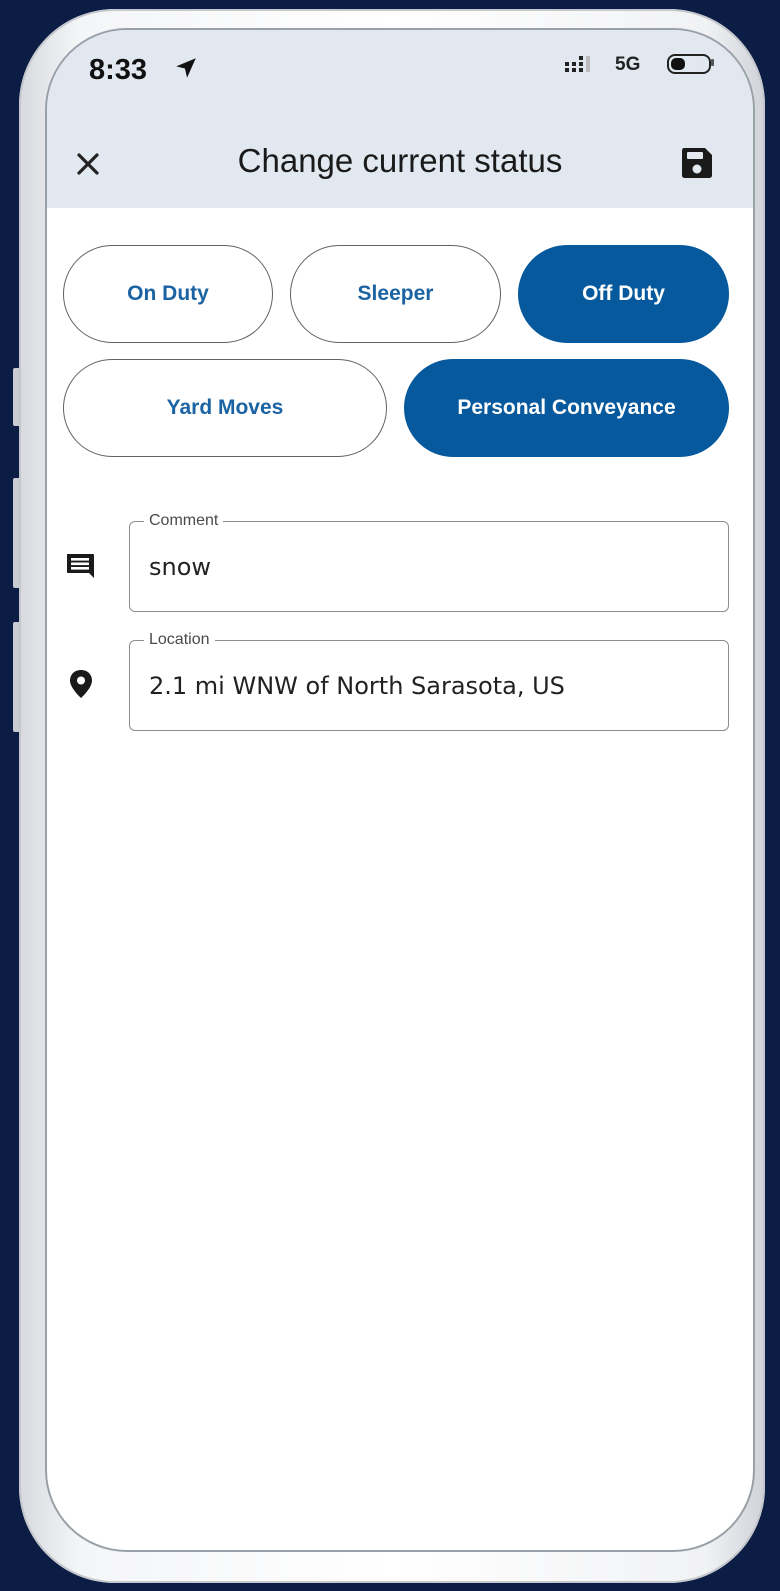 The width and height of the screenshot is (780, 1591). Describe the element at coordinates (179, 640) in the screenshot. I see `location-label: Location` at that location.